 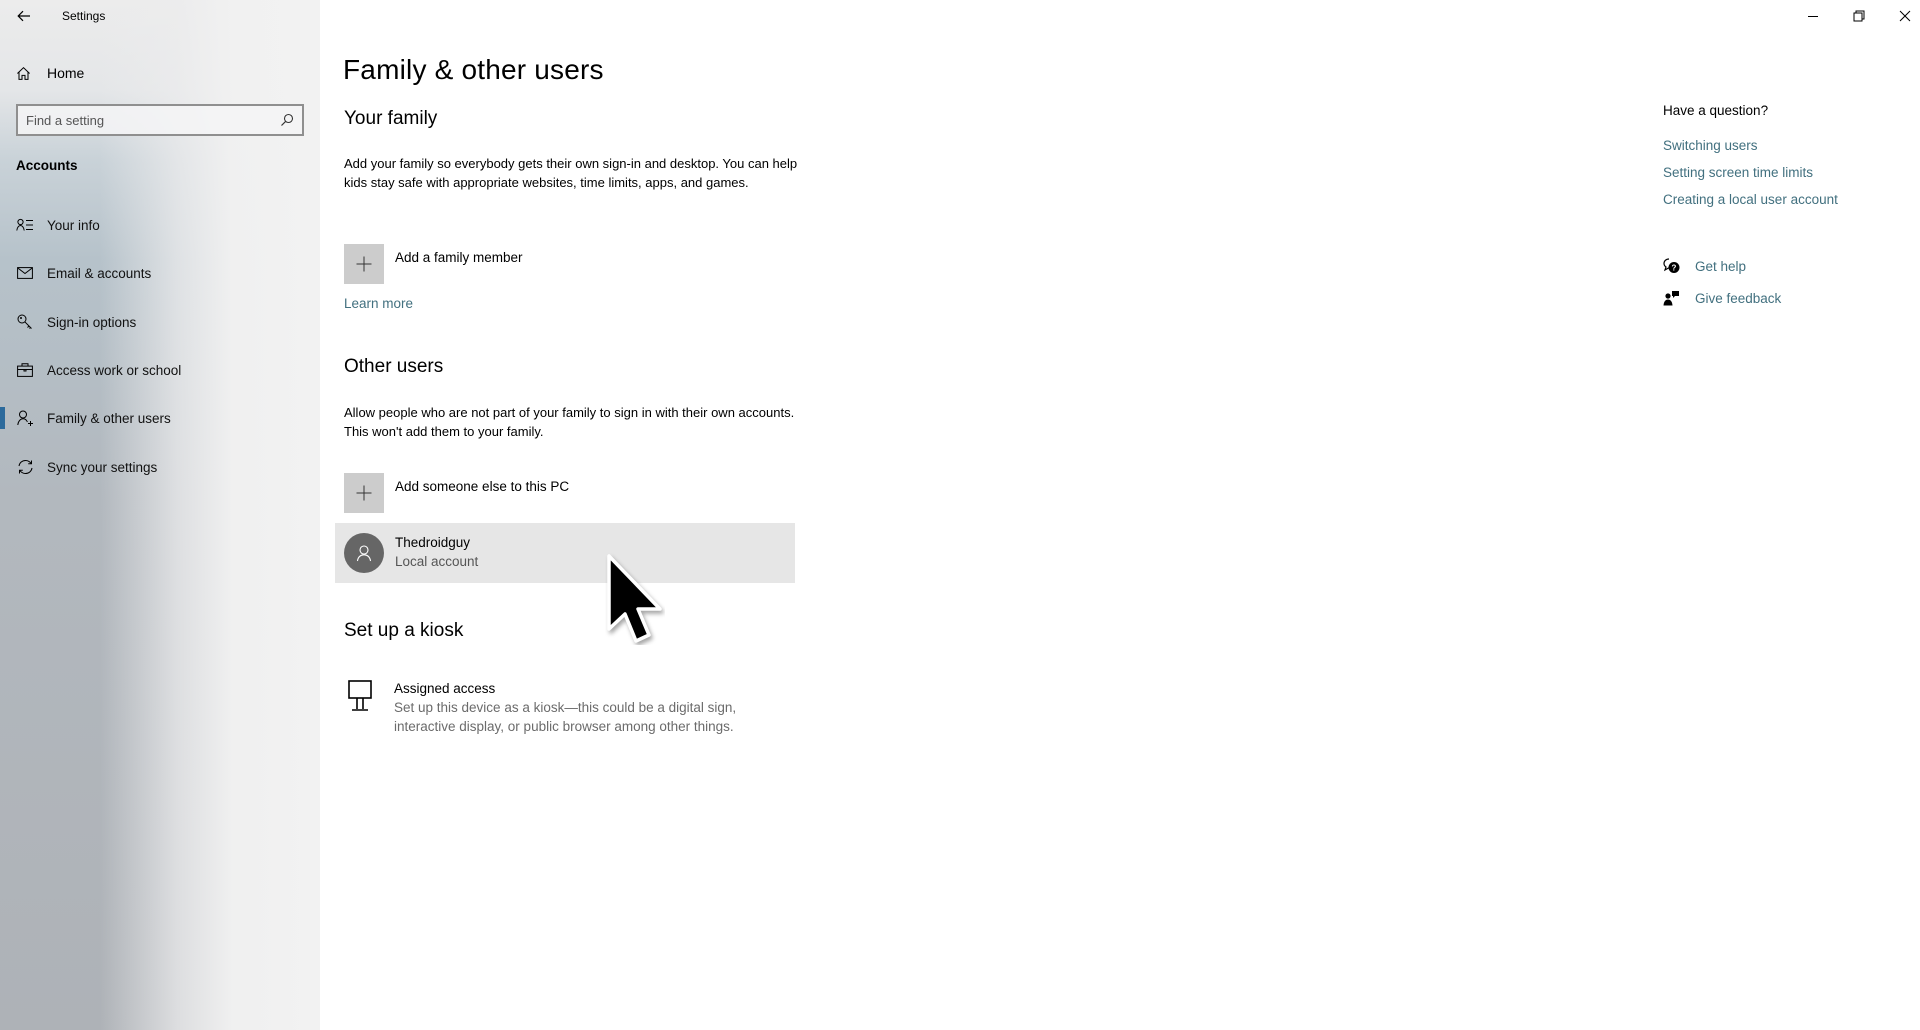 I want to click on add-someone-else-label: Add someone else to this PC, so click(x=482, y=486).